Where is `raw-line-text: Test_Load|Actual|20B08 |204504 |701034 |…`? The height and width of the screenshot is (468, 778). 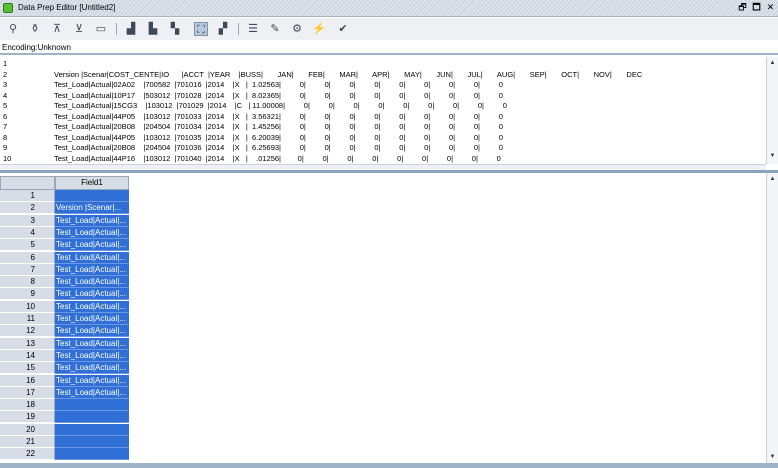 raw-line-text: Test_Load|Actual|20B08 |204504 |701034 |… is located at coordinates (278, 126).